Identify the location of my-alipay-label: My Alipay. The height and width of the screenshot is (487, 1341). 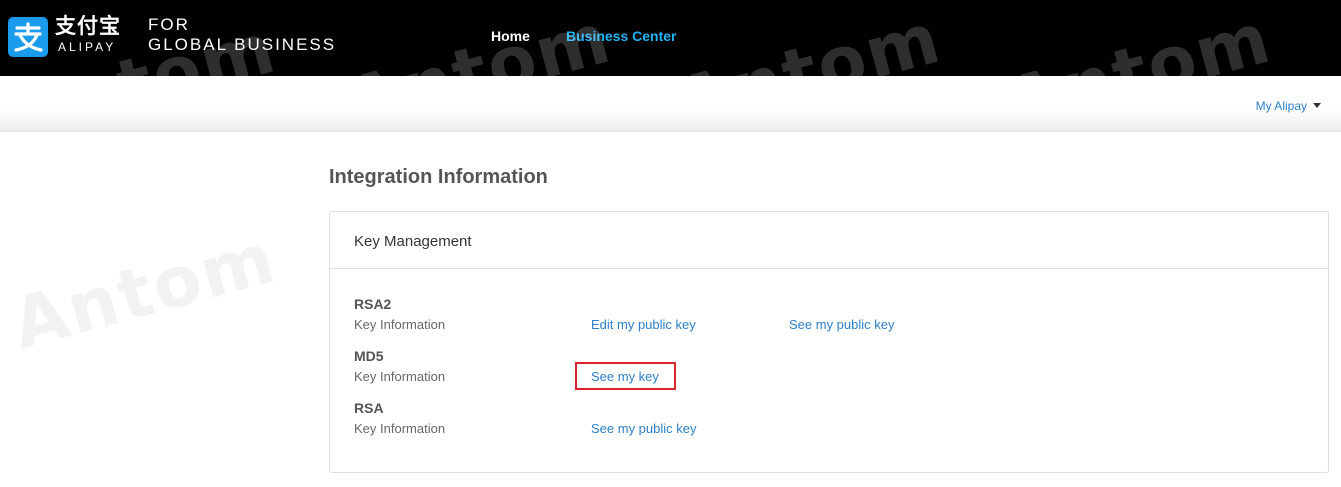
(1281, 106).